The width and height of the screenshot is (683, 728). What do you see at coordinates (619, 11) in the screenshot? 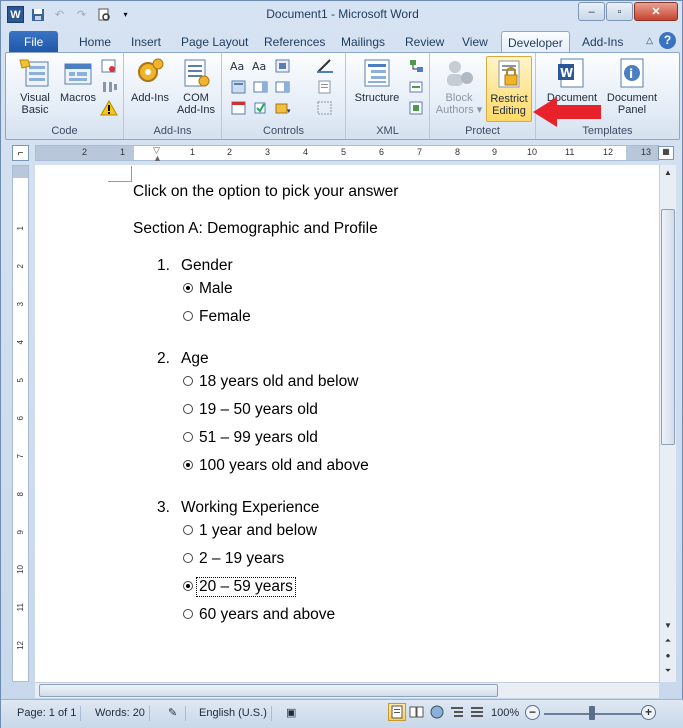
I see `maximize-button: ▫` at bounding box center [619, 11].